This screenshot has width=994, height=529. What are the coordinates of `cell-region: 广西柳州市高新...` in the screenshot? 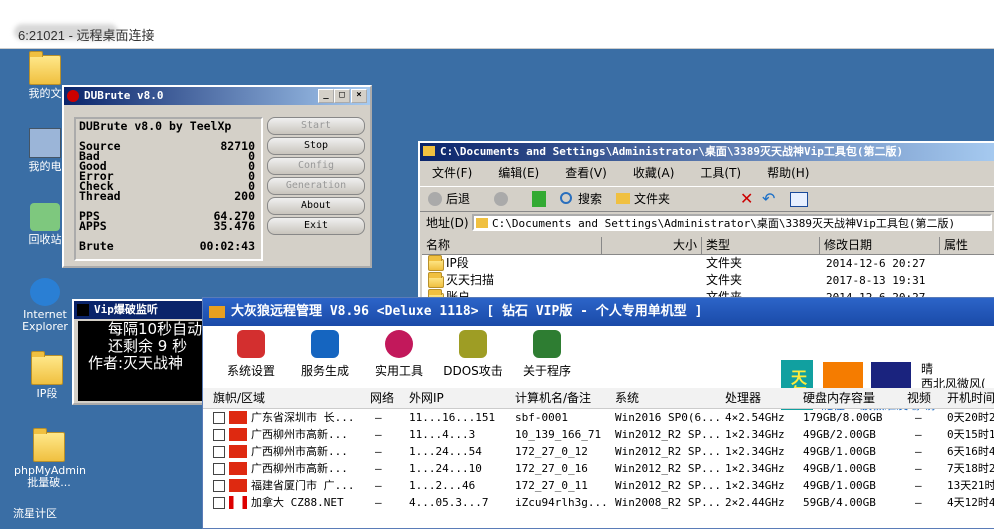 It's located at (299, 451).